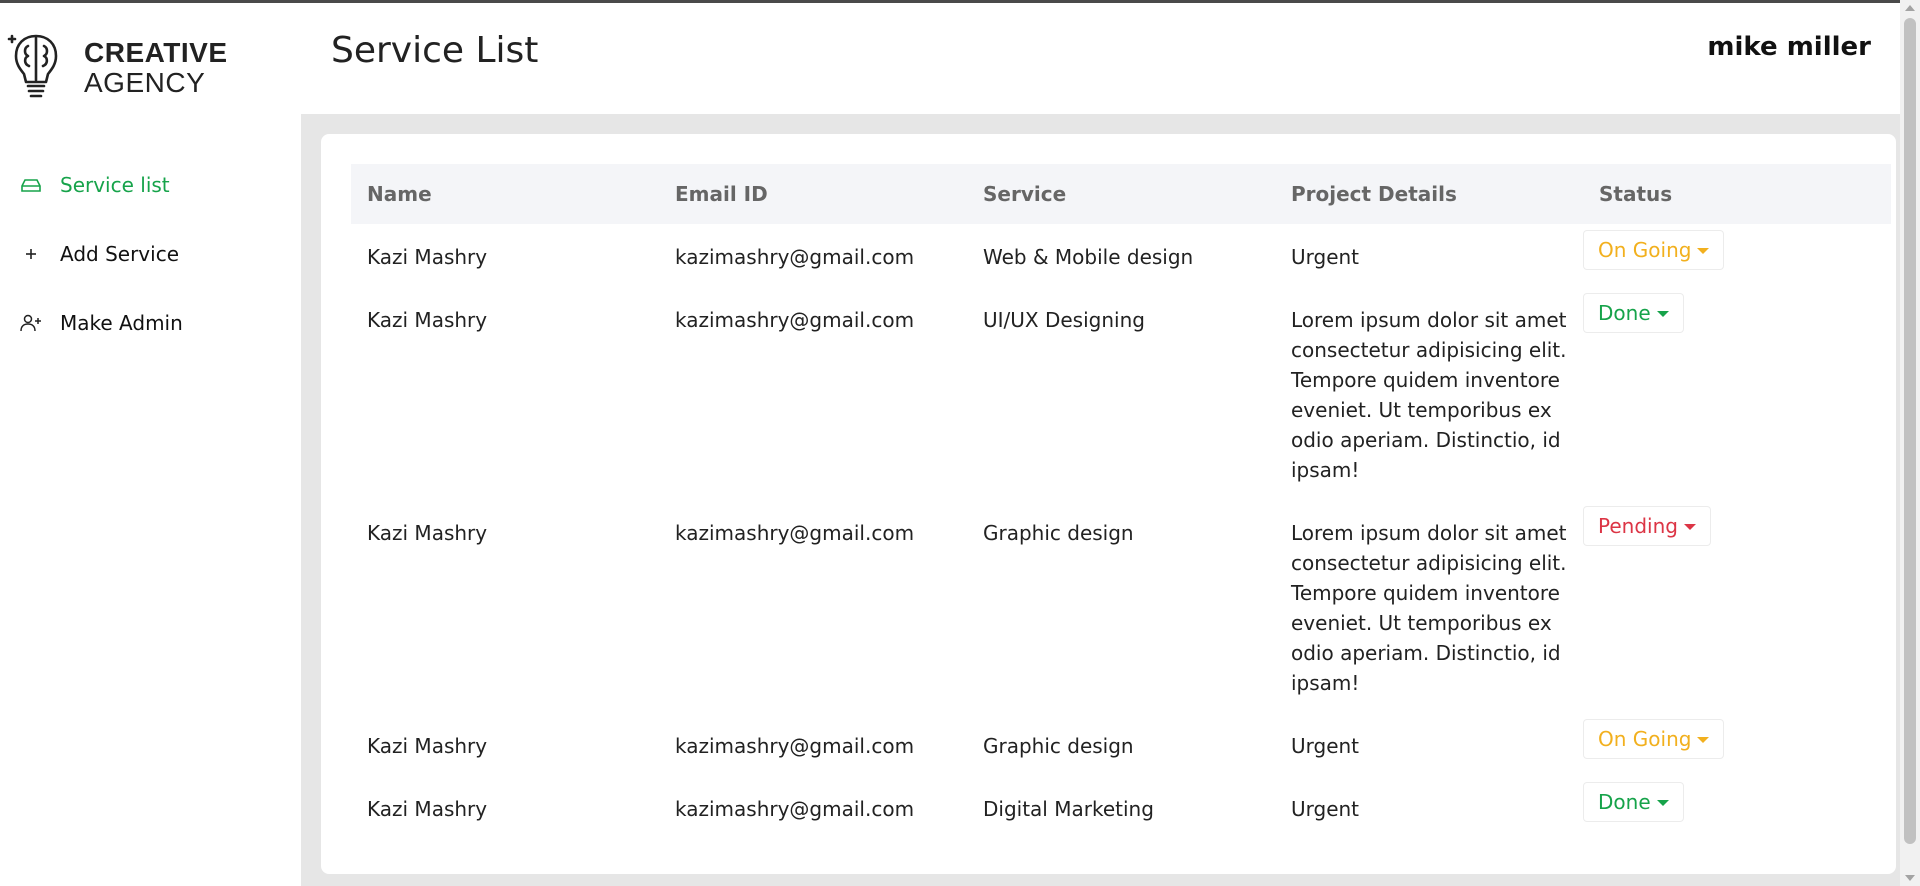 The width and height of the screenshot is (1920, 886). I want to click on status-dropdown: Pending, so click(1647, 526).